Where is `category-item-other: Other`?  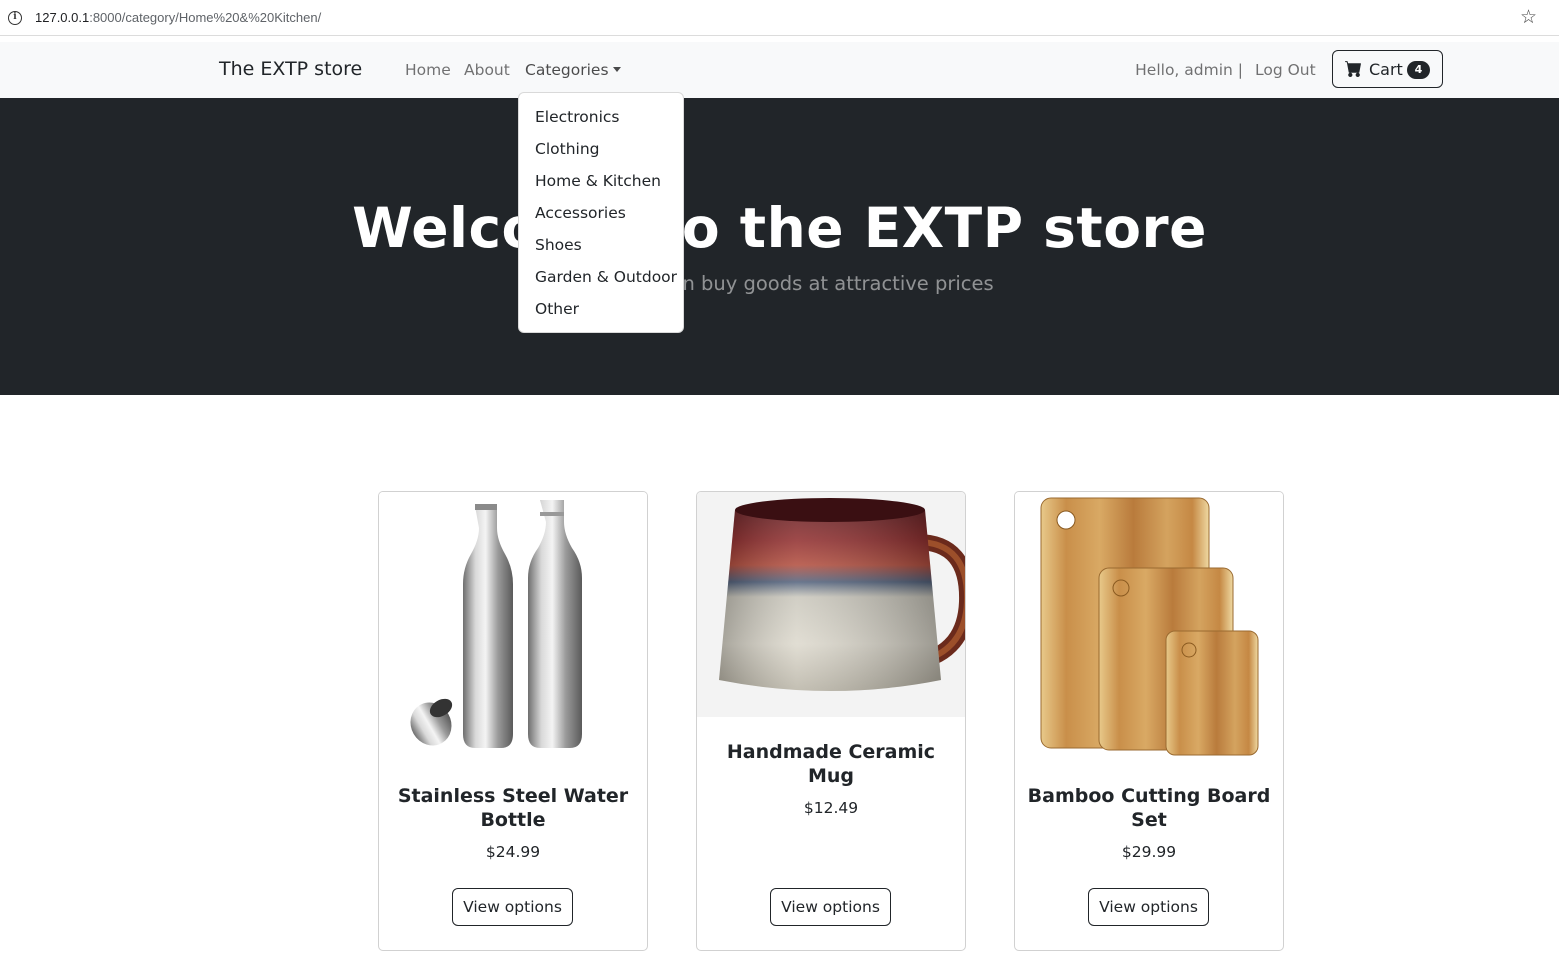
category-item-other: Other is located at coordinates (601, 309).